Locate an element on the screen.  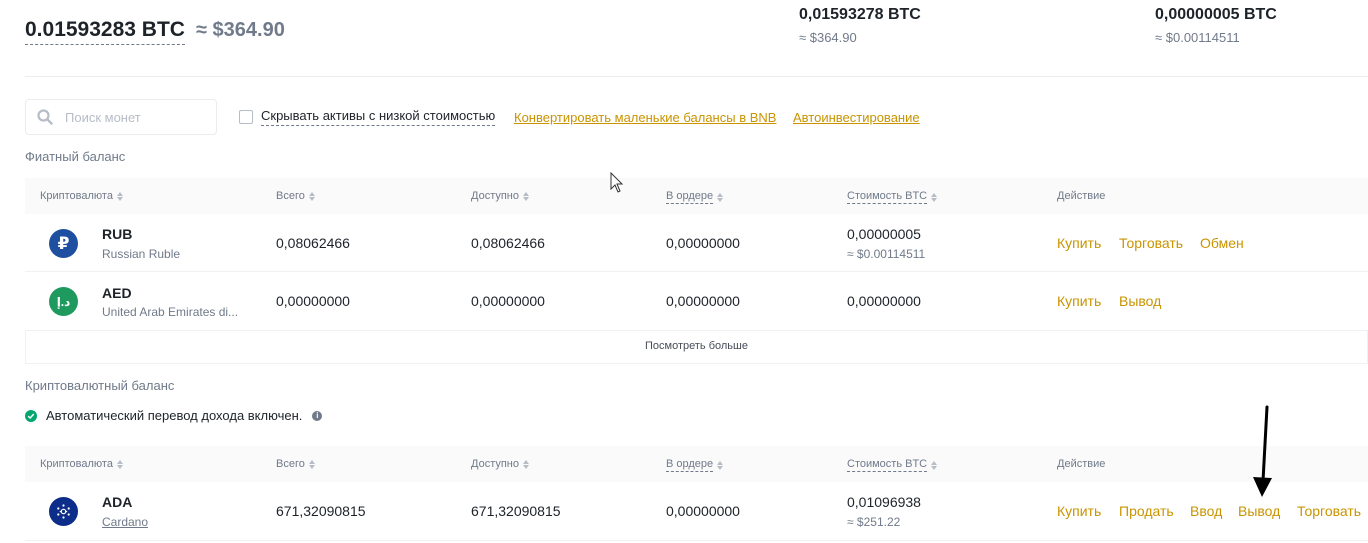
total-balance-usd: ≈ $364.90 is located at coordinates (240, 30).